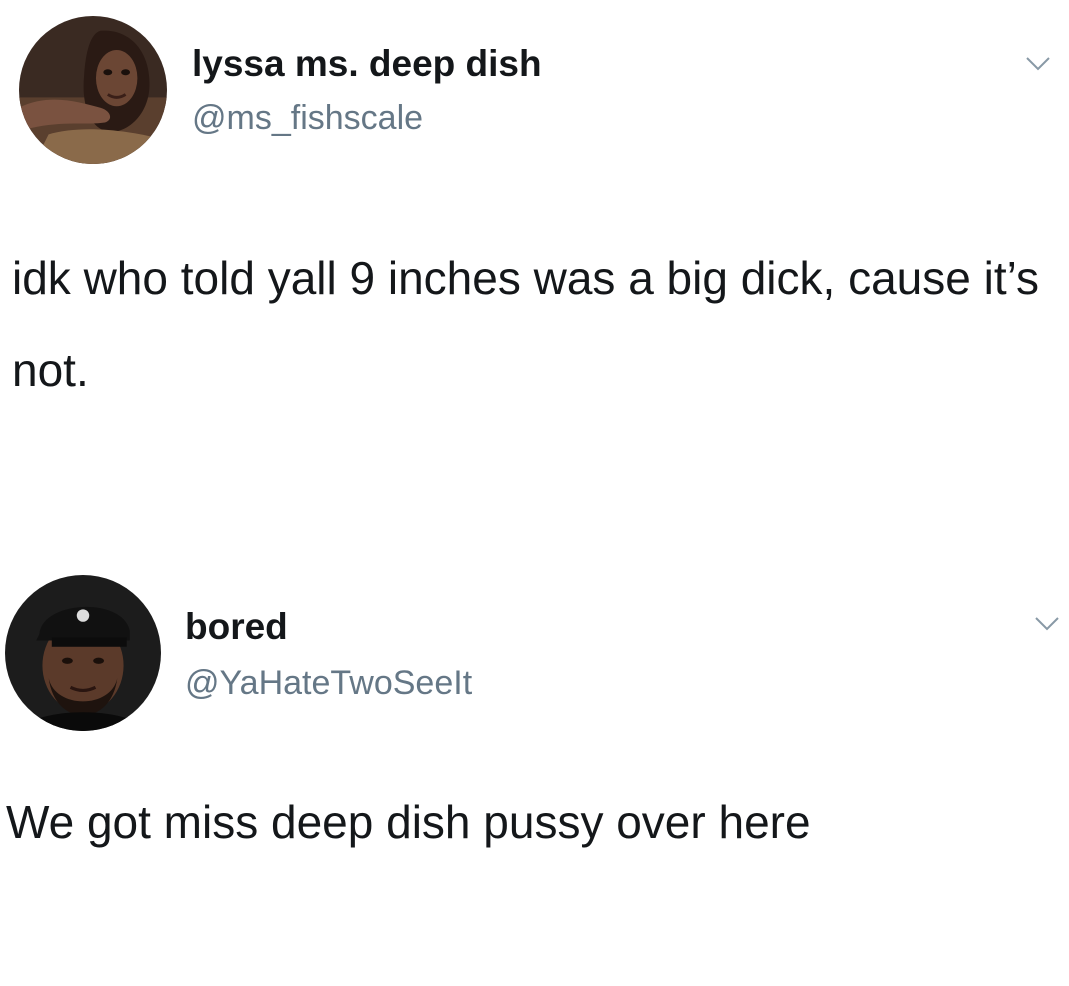  Describe the element at coordinates (307, 118) in the screenshot. I see `user-handle: @ms_fishscale` at that location.